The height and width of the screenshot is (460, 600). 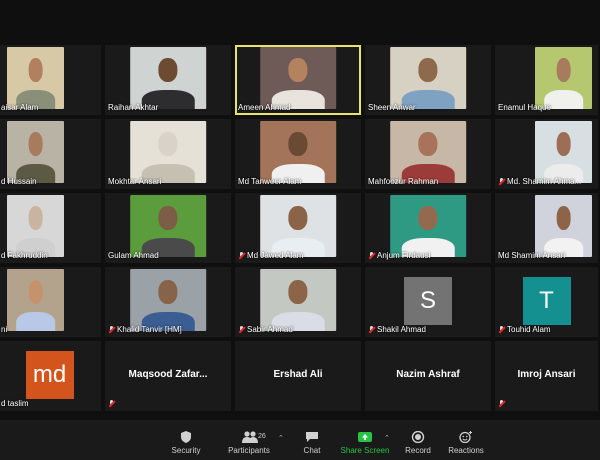 I want to click on participants-label: Participants, so click(x=249, y=450).